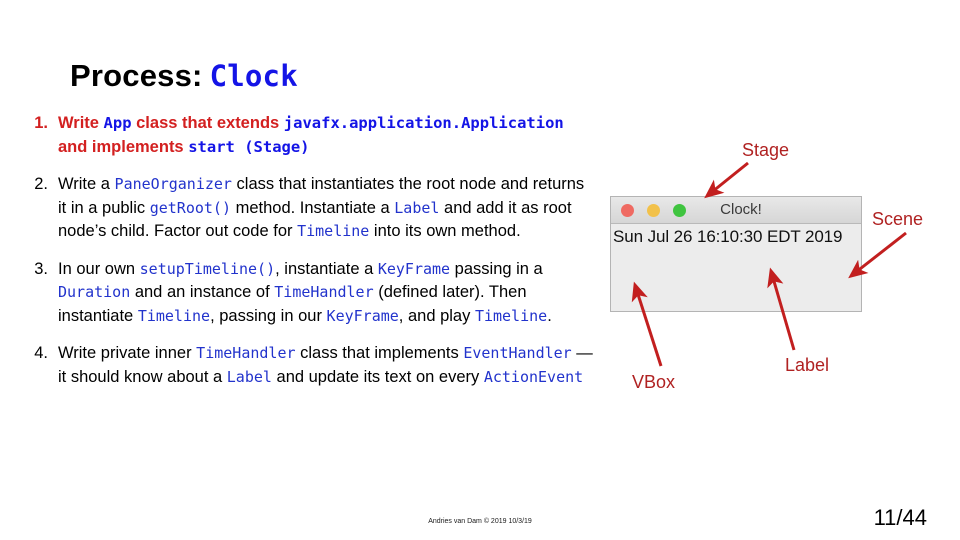 The image size is (960, 540). I want to click on bullet-number: 3., so click(41, 268).